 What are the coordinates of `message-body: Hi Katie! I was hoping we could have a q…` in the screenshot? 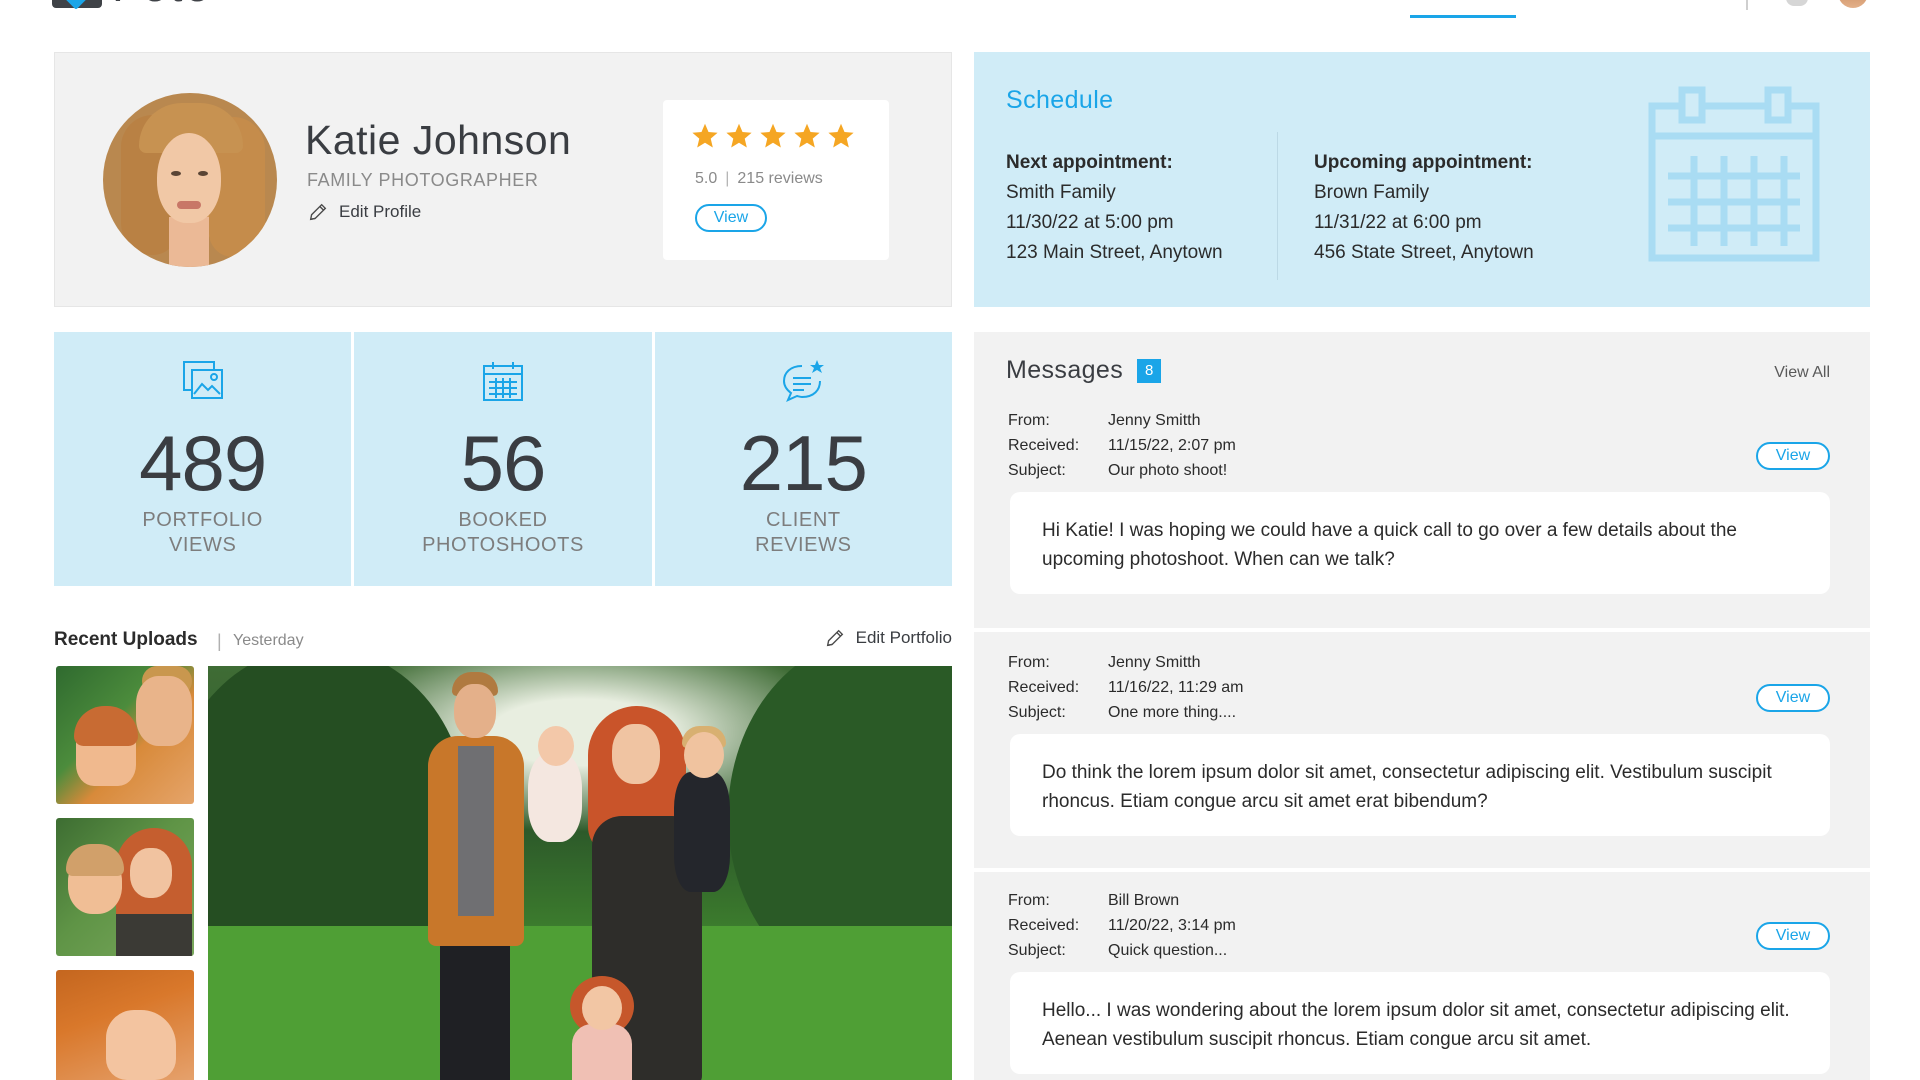 It's located at (1420, 543).